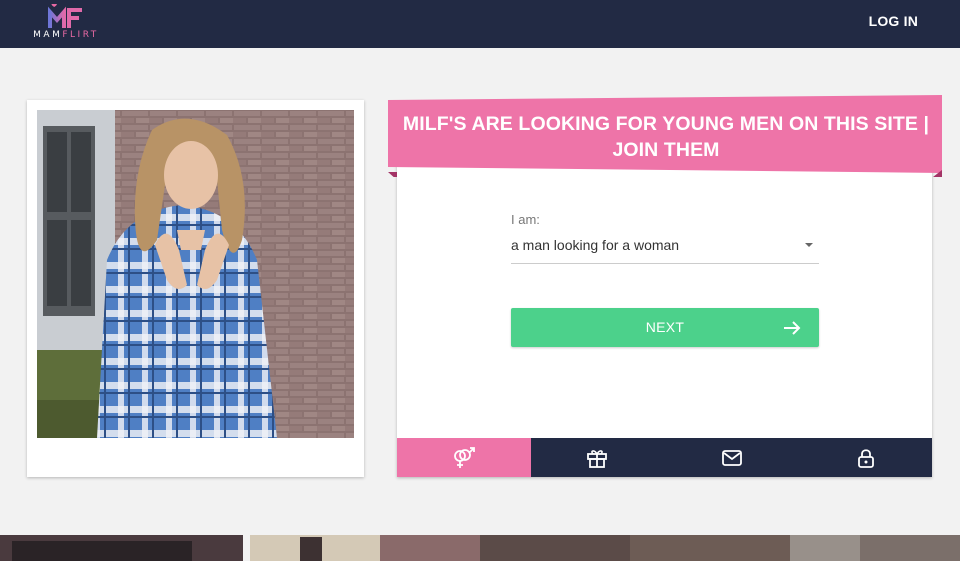 This screenshot has height=561, width=960. I want to click on gift-icon, so click(597, 459).